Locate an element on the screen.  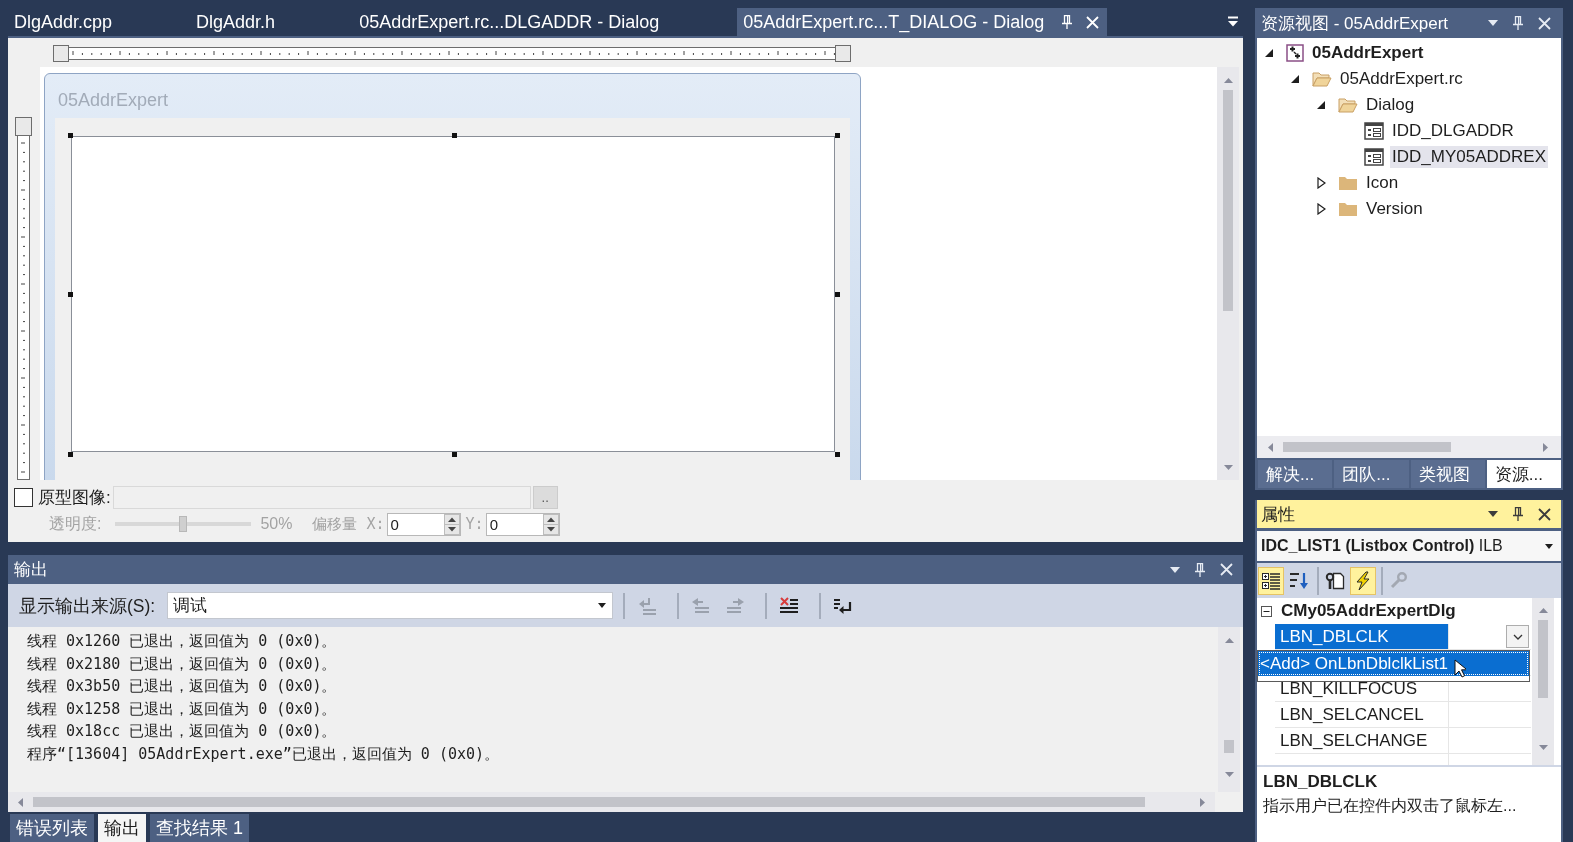
vertical-ruler is located at coordinates (23, 298).